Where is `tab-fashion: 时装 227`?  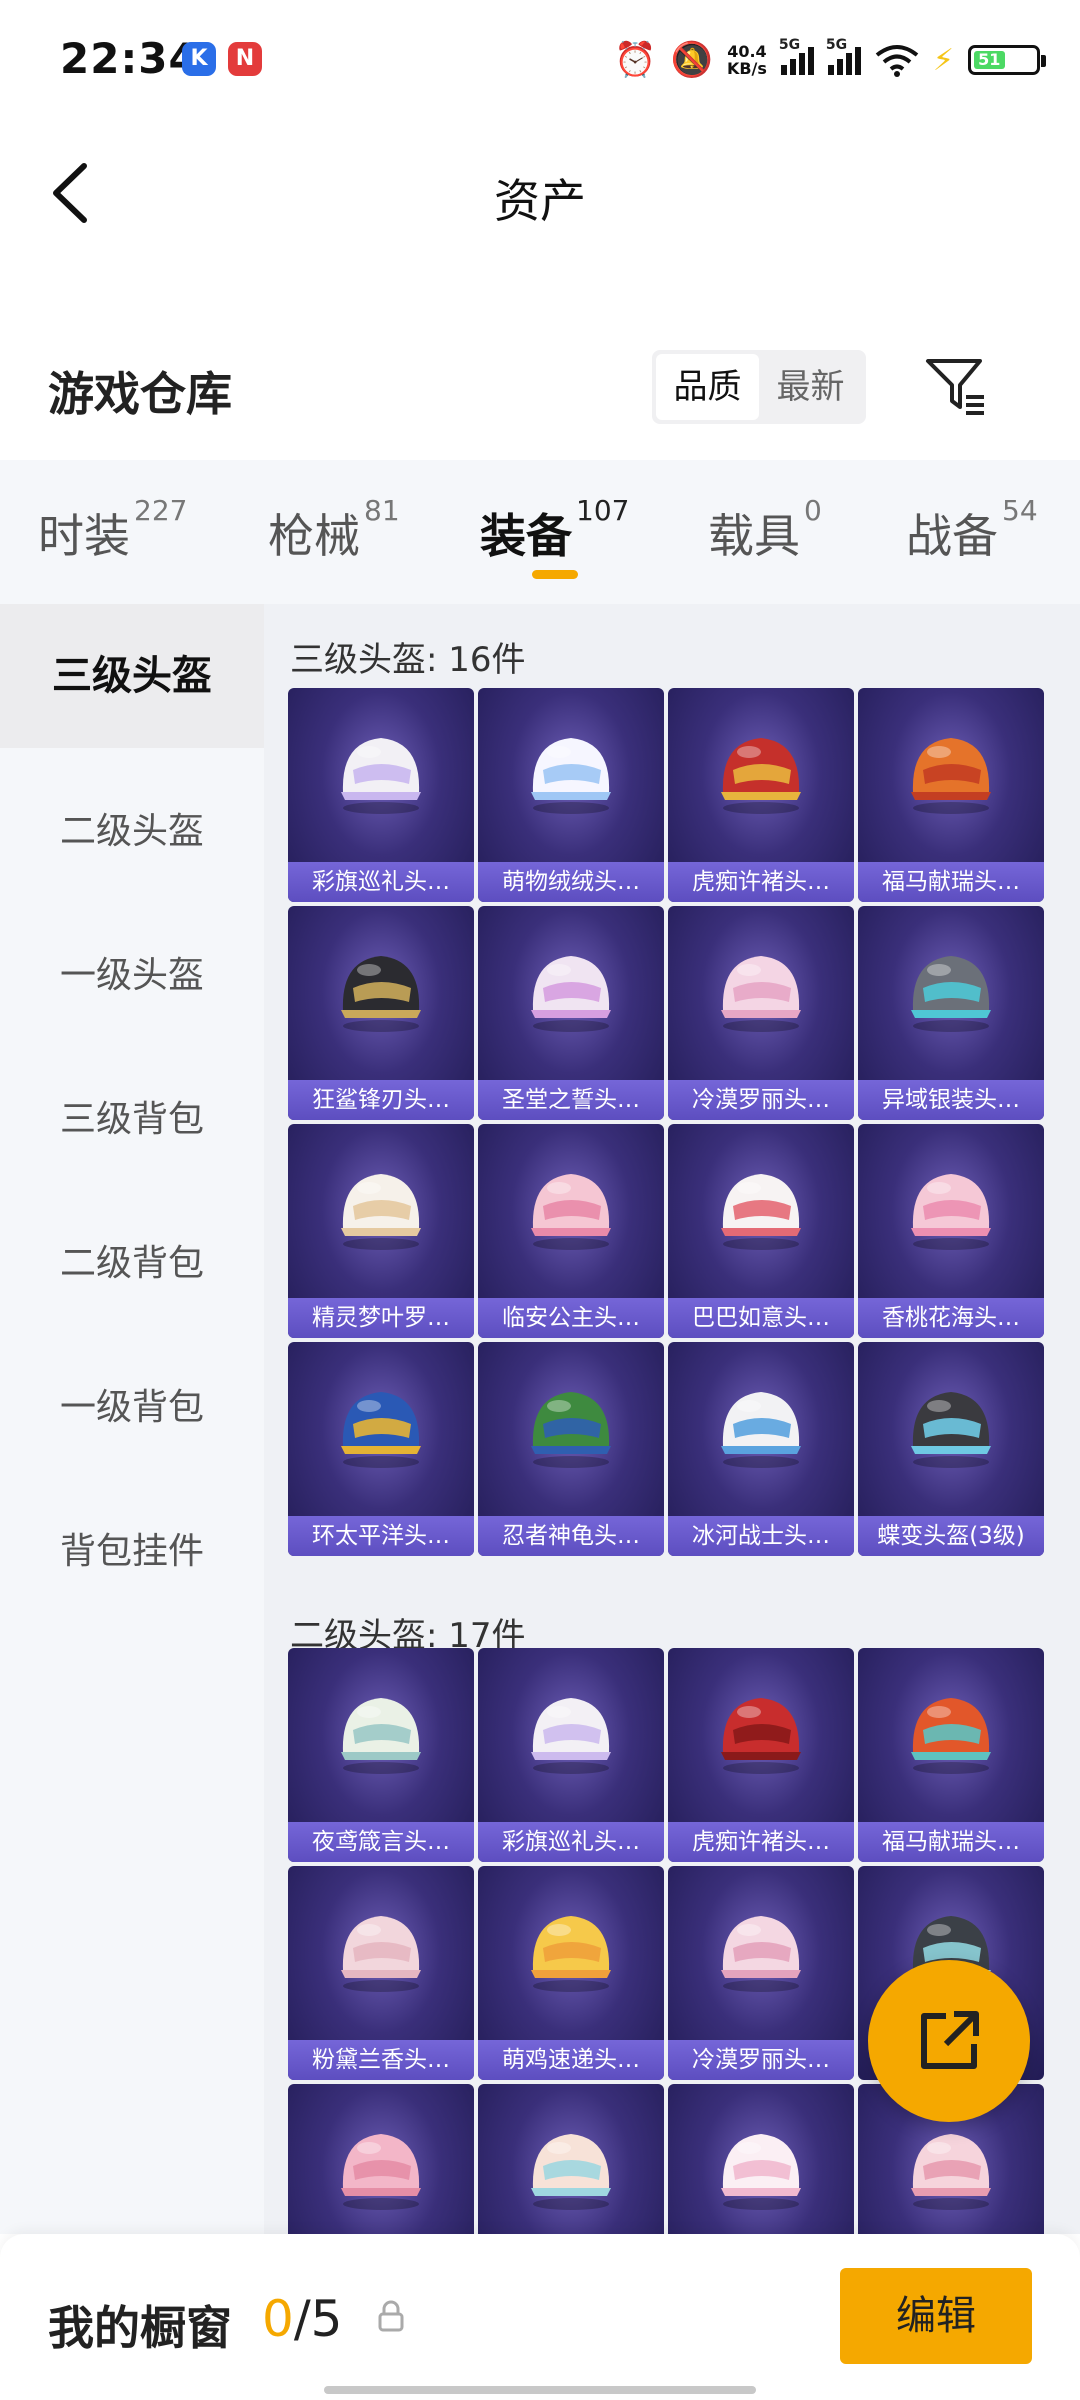 tab-fashion: 时装 227 is located at coordinates (112, 530).